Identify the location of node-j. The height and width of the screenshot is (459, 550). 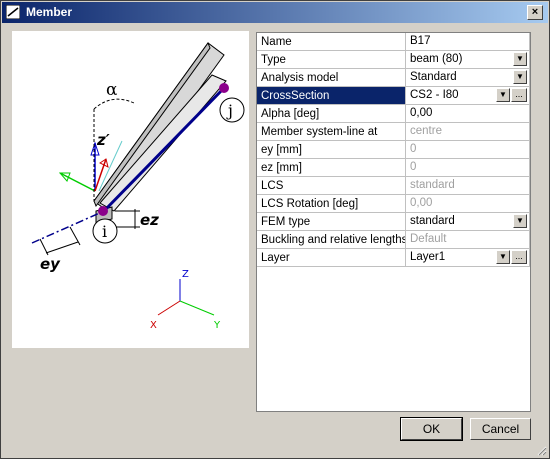
(224, 88).